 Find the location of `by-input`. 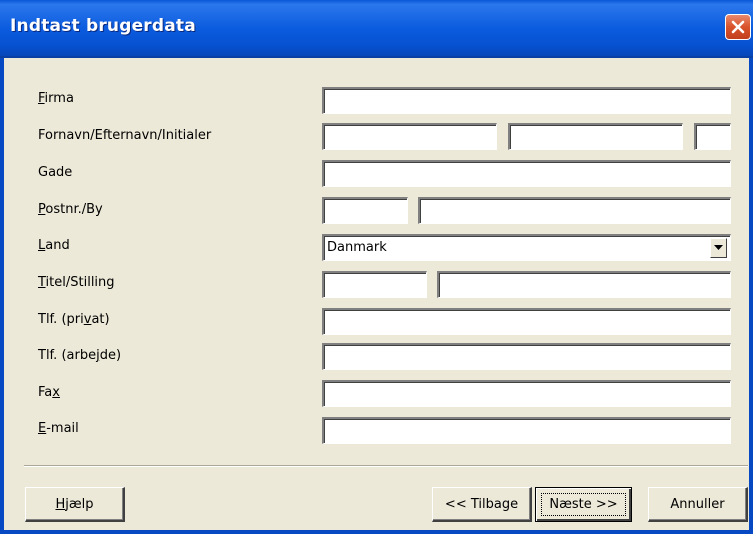

by-input is located at coordinates (574, 210).